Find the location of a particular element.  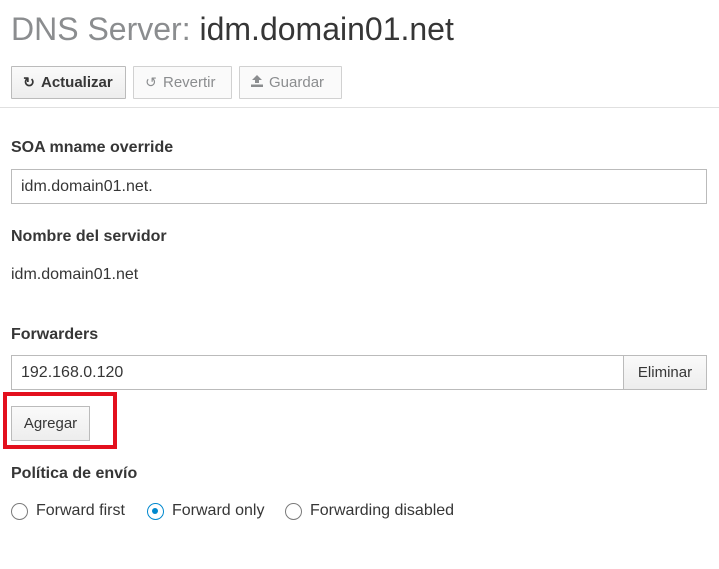

radio-label: Forward first is located at coordinates (80, 510).